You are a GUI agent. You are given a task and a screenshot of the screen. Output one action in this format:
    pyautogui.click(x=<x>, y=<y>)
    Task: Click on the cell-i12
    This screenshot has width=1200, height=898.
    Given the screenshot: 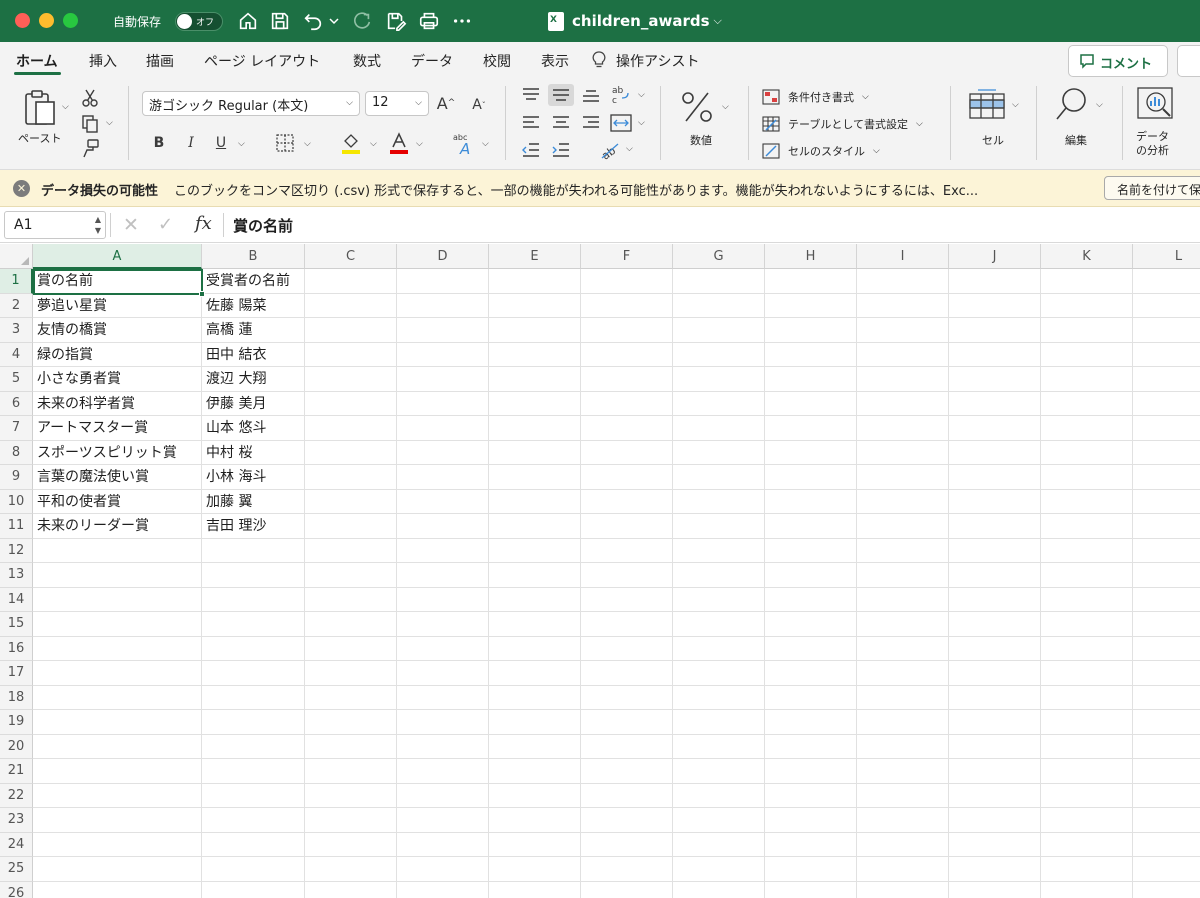 What is the action you would take?
    pyautogui.click(x=903, y=550)
    